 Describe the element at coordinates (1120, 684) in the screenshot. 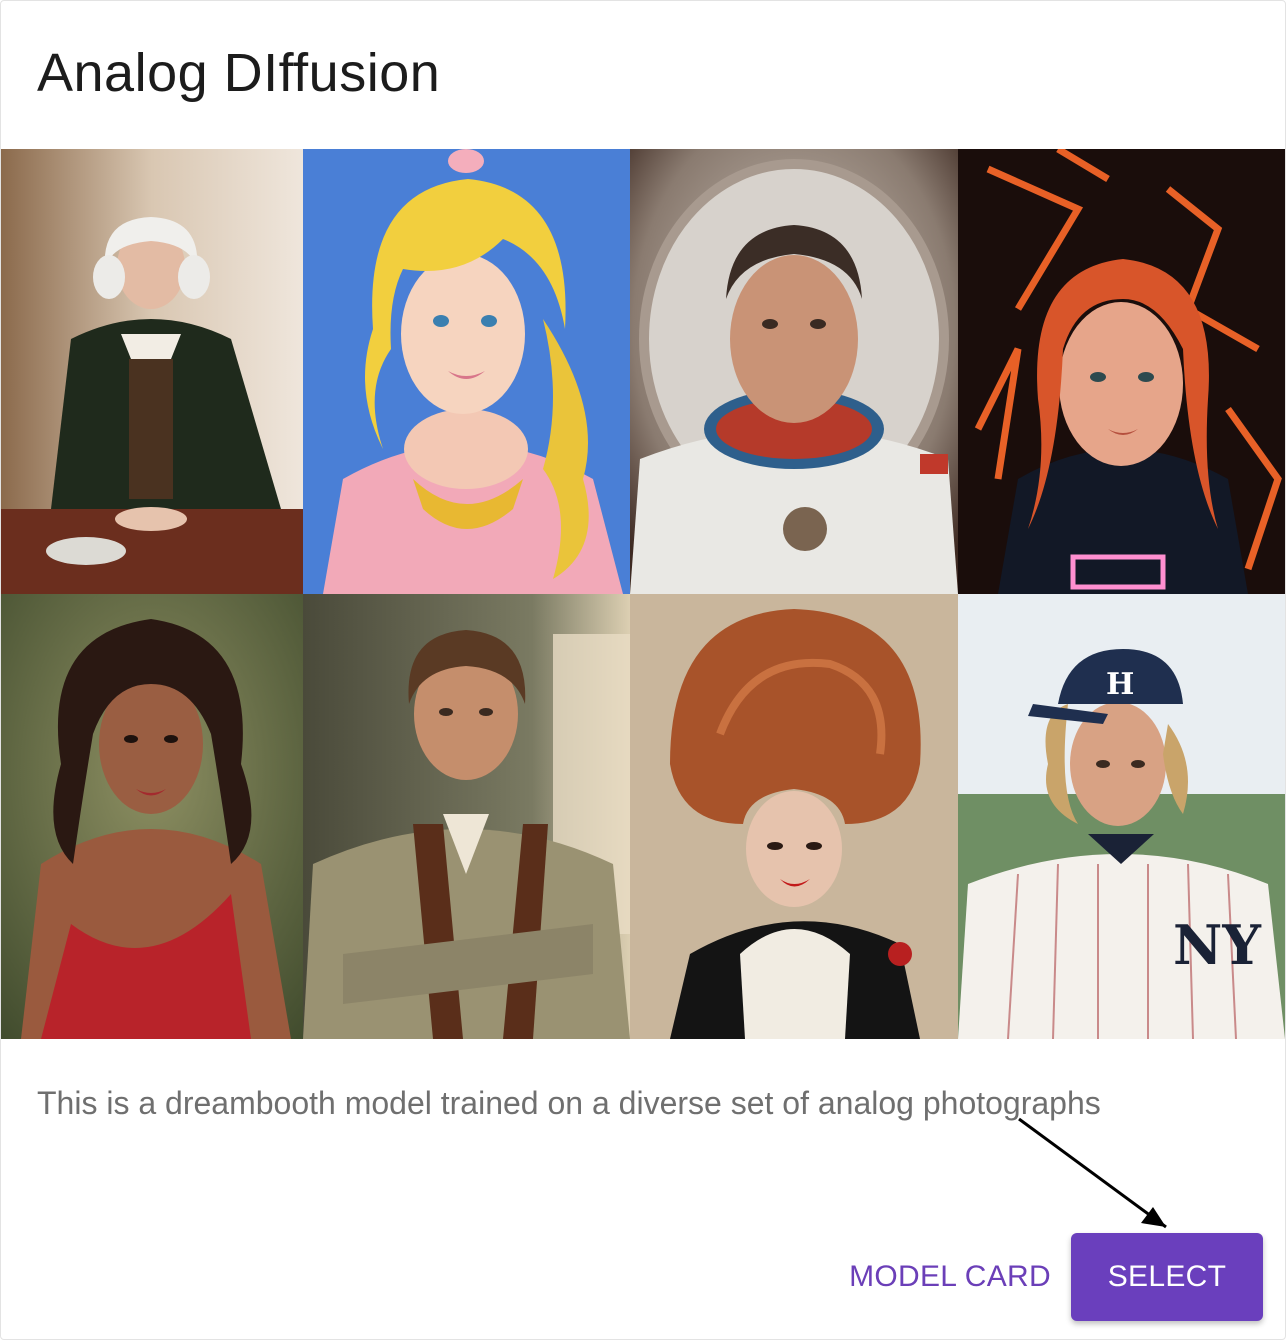

I see `svg-text: H` at that location.